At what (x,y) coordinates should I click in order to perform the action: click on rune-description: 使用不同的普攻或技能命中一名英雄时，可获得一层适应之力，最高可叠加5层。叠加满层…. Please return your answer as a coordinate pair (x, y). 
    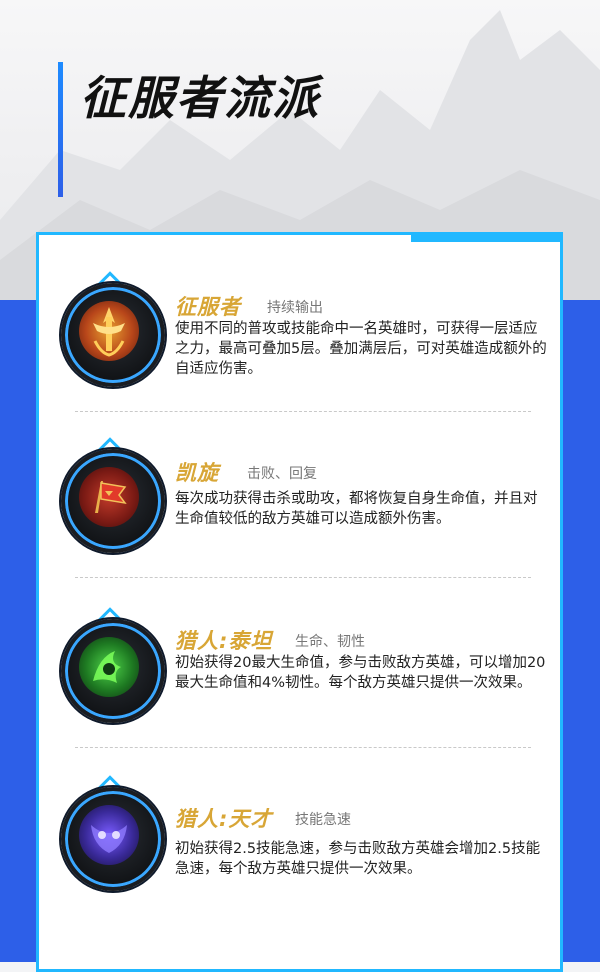
    Looking at the image, I should click on (361, 349).